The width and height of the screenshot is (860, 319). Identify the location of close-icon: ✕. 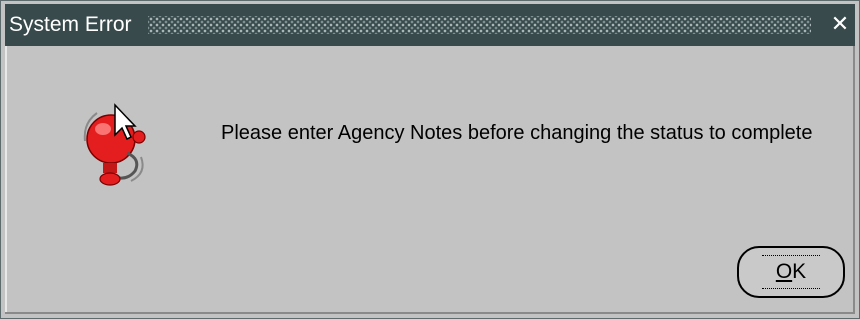
(840, 25).